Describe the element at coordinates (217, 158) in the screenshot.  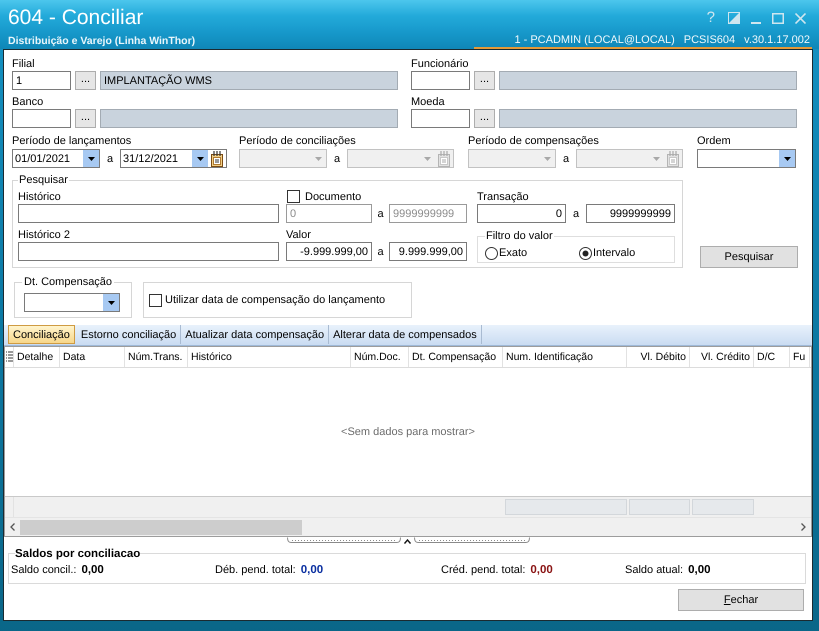
I see `calendar-icon` at that location.